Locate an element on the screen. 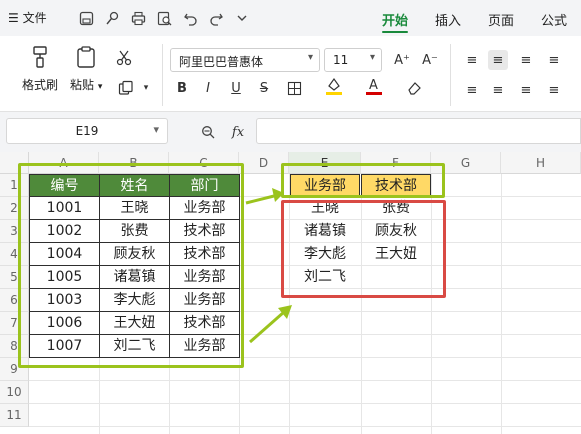 The width and height of the screenshot is (581, 434). format-painter-button: 格式刷 is located at coordinates (40, 68).